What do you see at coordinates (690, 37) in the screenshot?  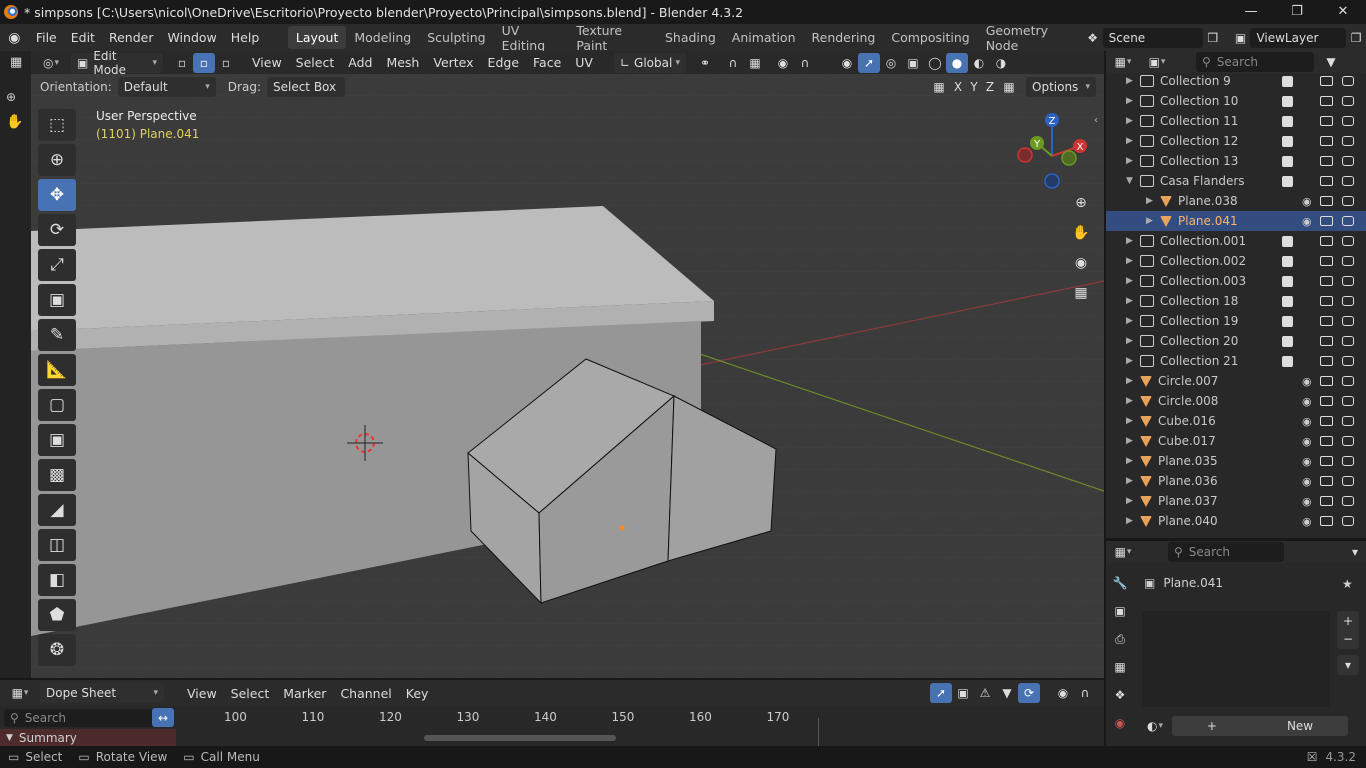 I see `tab-shading: Shading` at bounding box center [690, 37].